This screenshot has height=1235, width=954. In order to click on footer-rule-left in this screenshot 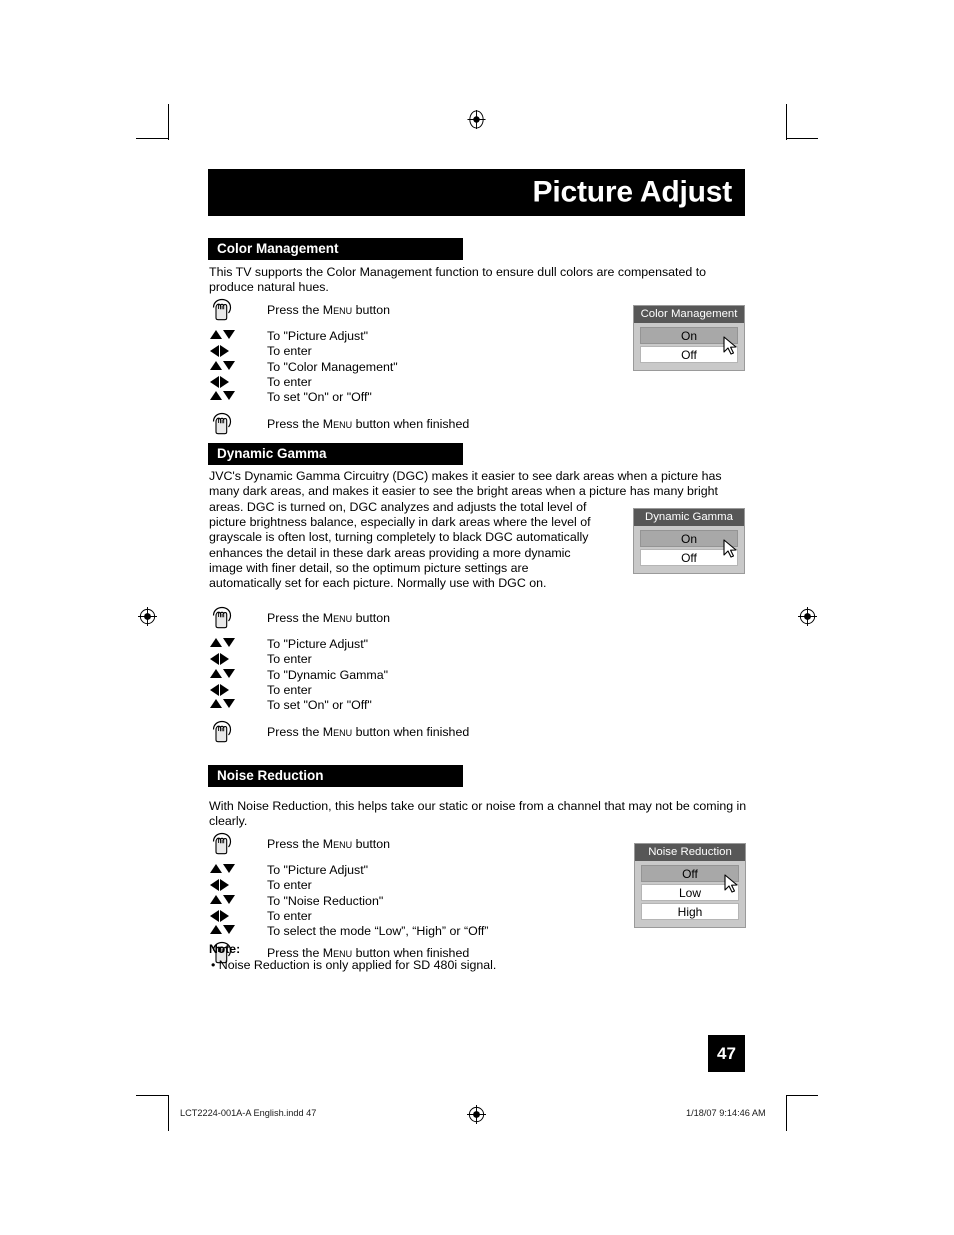, I will do `click(168, 1110)`.